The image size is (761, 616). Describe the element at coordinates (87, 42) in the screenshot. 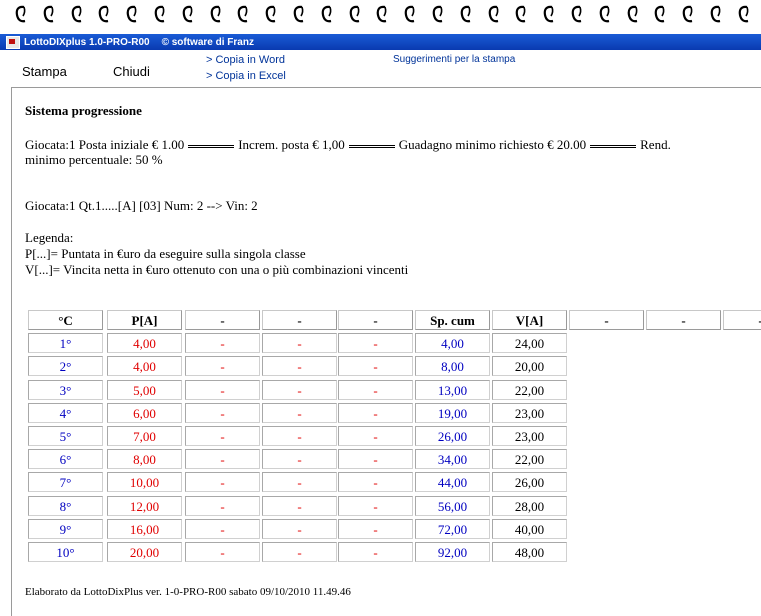

I see `window-title: LottoDIXplus 1.0-PRO-R00` at that location.